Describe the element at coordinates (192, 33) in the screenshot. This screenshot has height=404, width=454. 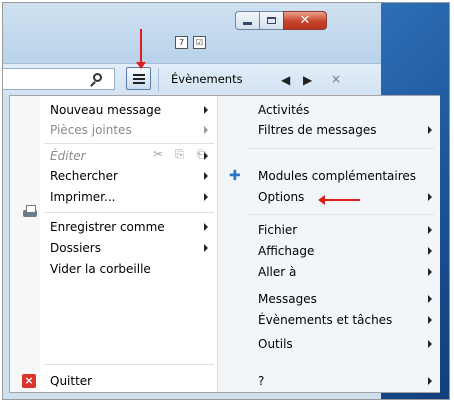
I see `title-bar: 7 ☑ ✕` at that location.